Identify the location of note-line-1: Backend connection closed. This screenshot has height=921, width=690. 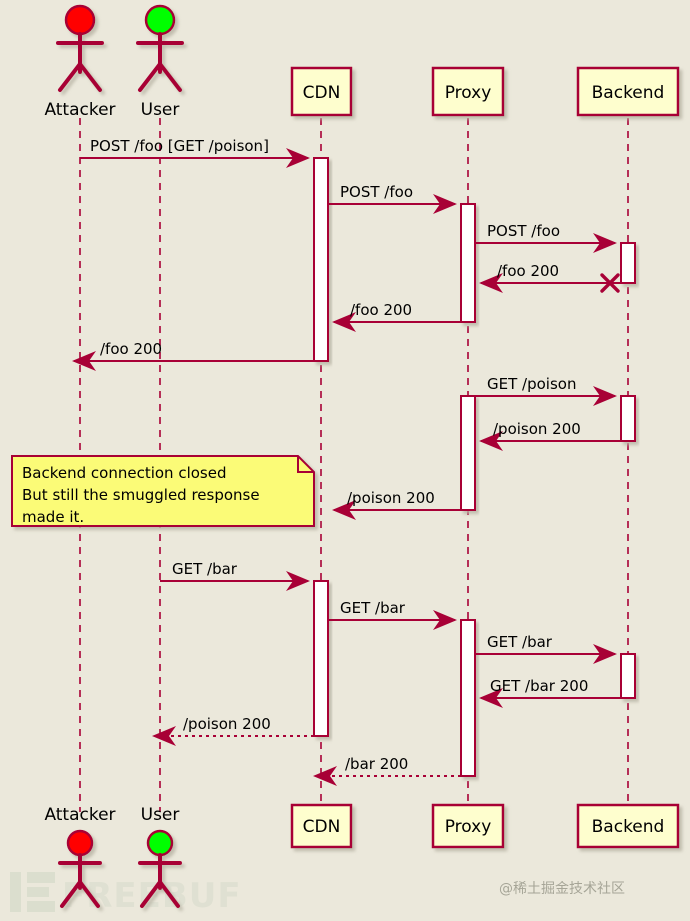
(124, 473).